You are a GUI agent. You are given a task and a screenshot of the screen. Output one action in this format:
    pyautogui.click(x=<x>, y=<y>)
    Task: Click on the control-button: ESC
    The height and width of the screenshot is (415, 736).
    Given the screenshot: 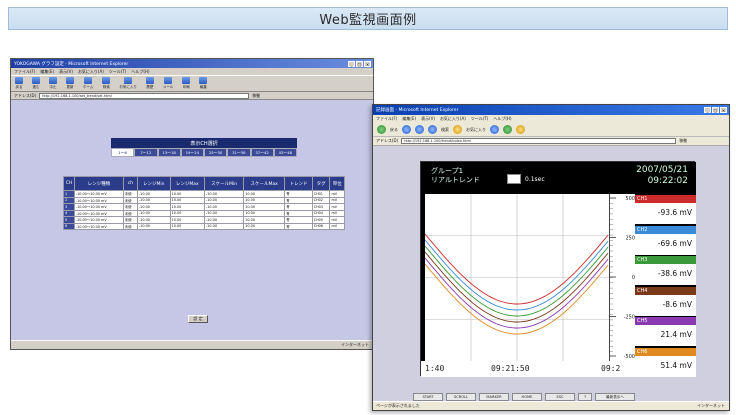 What is the action you would take?
    pyautogui.click(x=560, y=397)
    